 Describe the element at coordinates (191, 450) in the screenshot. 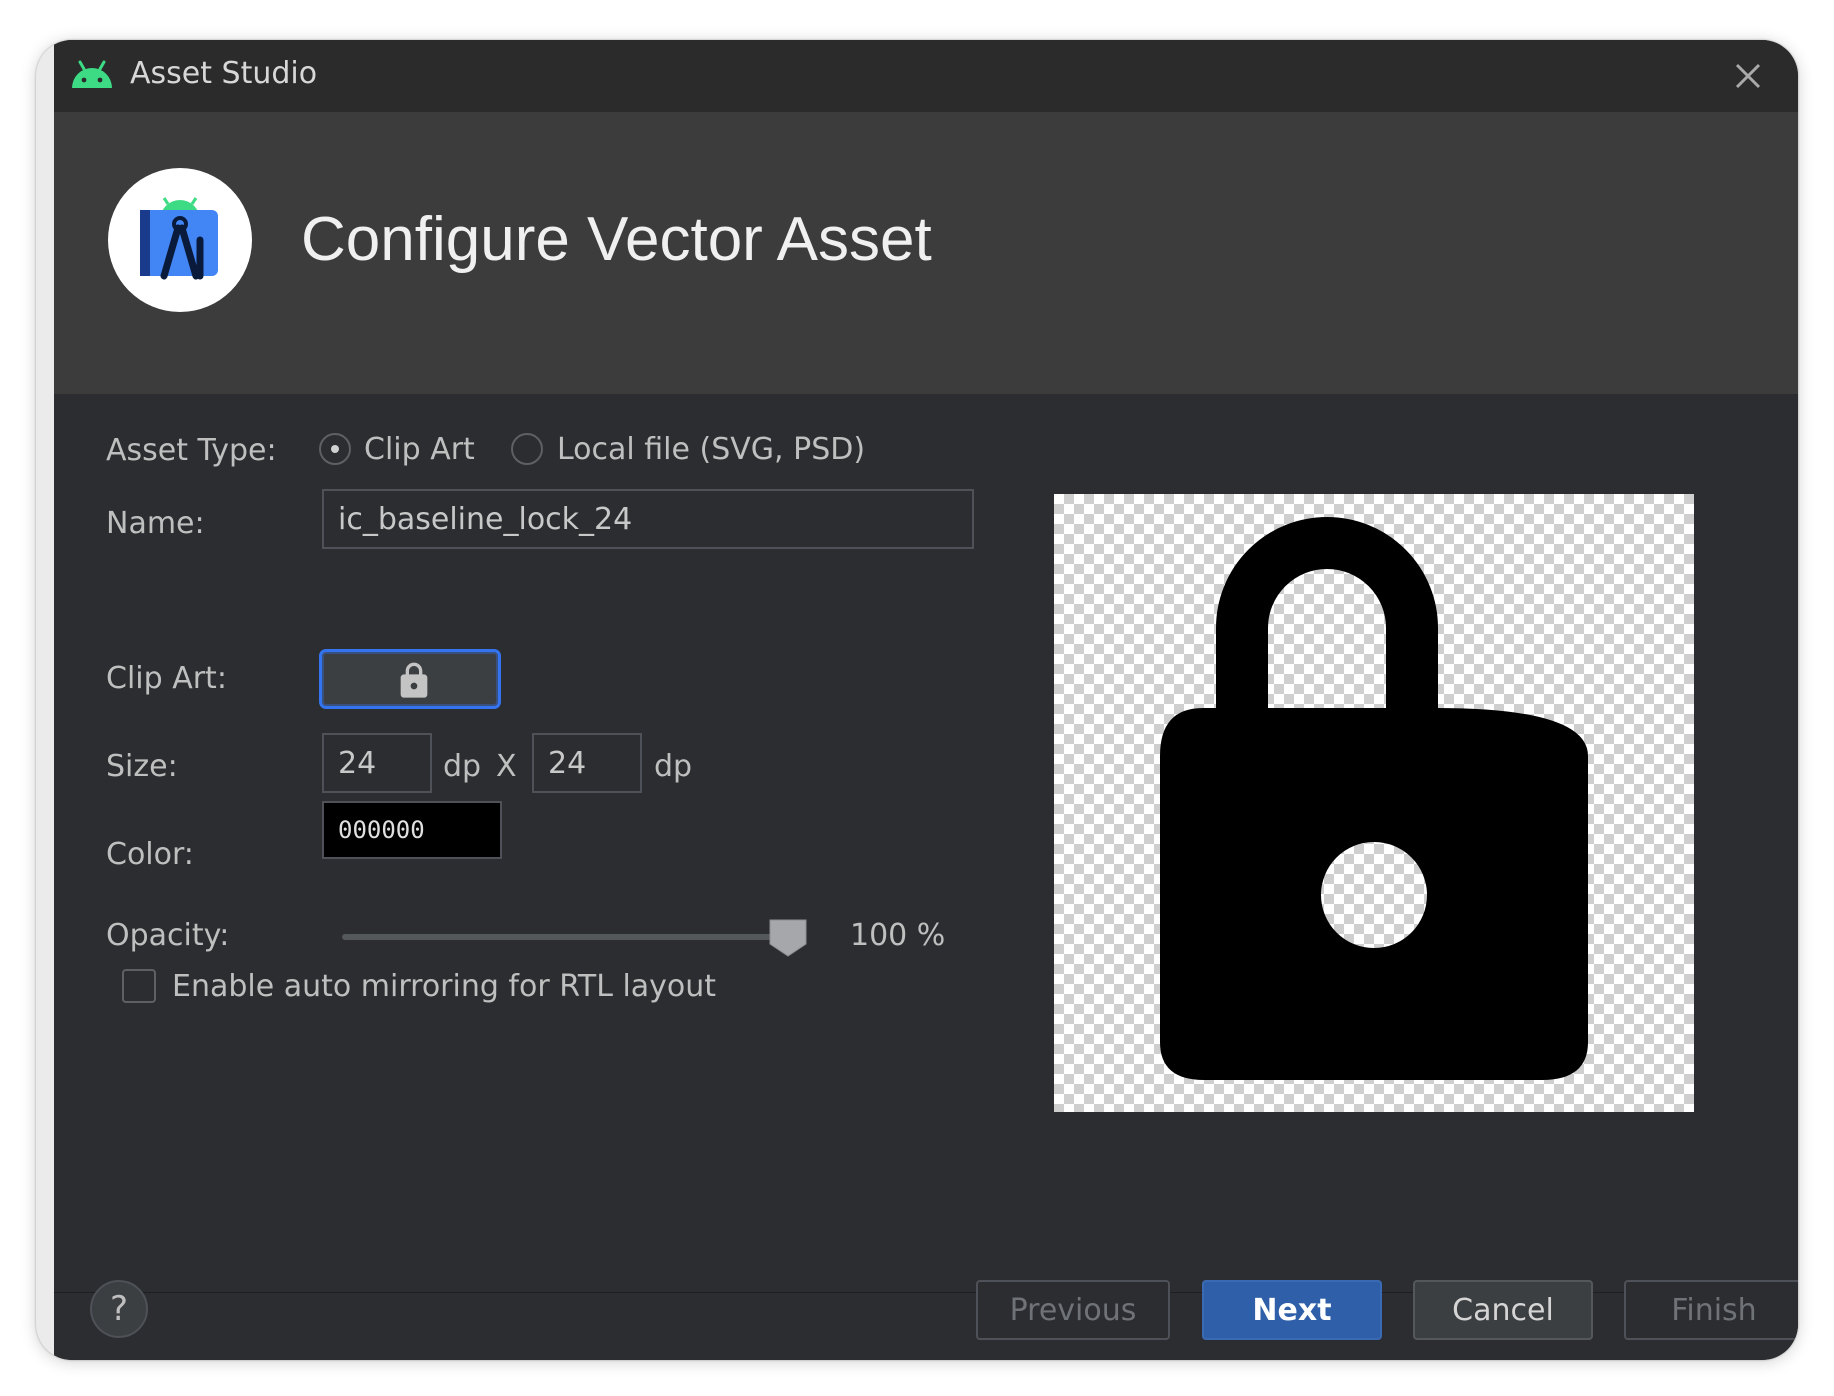

I see `asset-type-label: Asset Type:` at that location.